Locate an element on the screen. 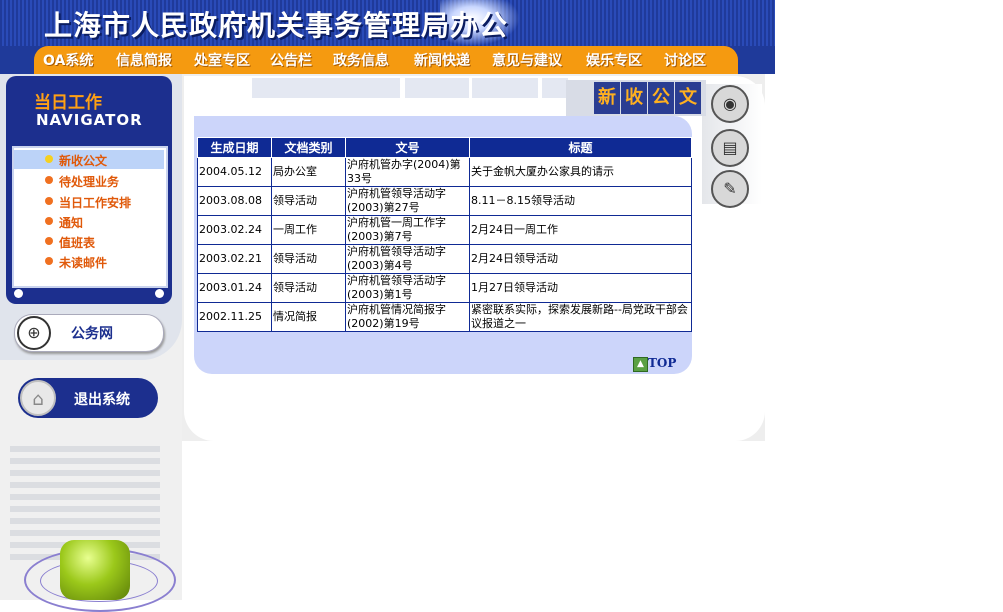  sidebar-item-notices: 通知 is located at coordinates (89, 221).